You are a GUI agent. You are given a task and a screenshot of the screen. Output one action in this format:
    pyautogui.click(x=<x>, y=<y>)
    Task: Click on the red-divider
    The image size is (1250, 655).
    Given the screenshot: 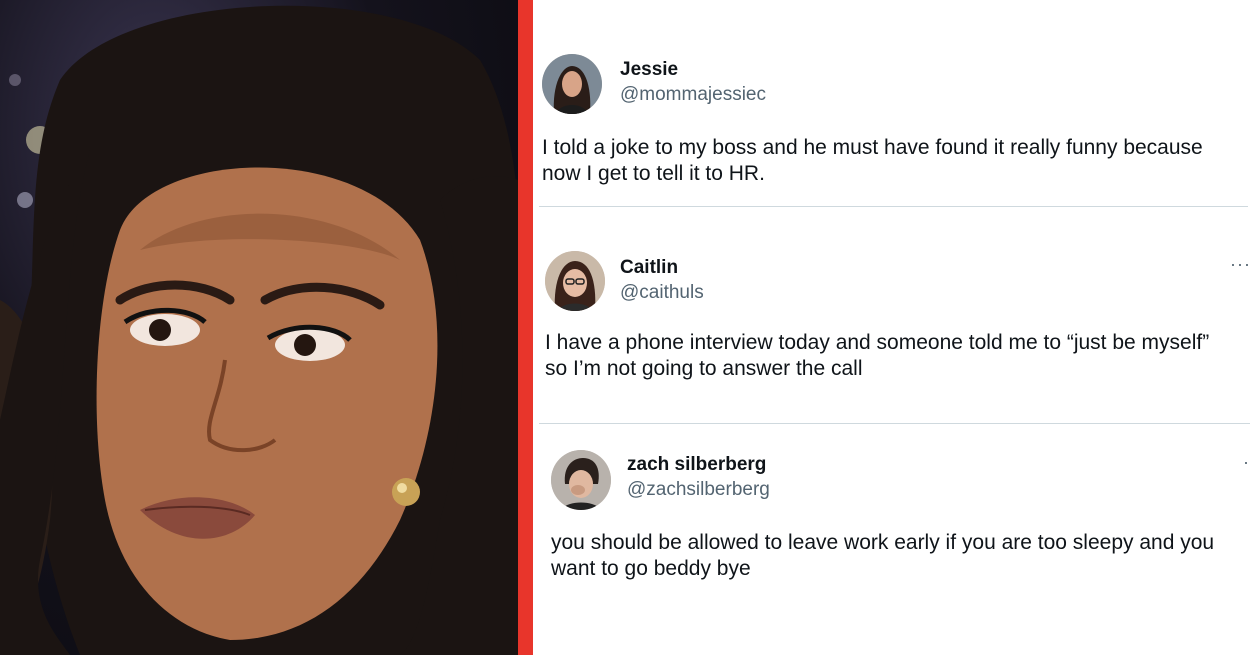 What is the action you would take?
    pyautogui.click(x=525, y=327)
    